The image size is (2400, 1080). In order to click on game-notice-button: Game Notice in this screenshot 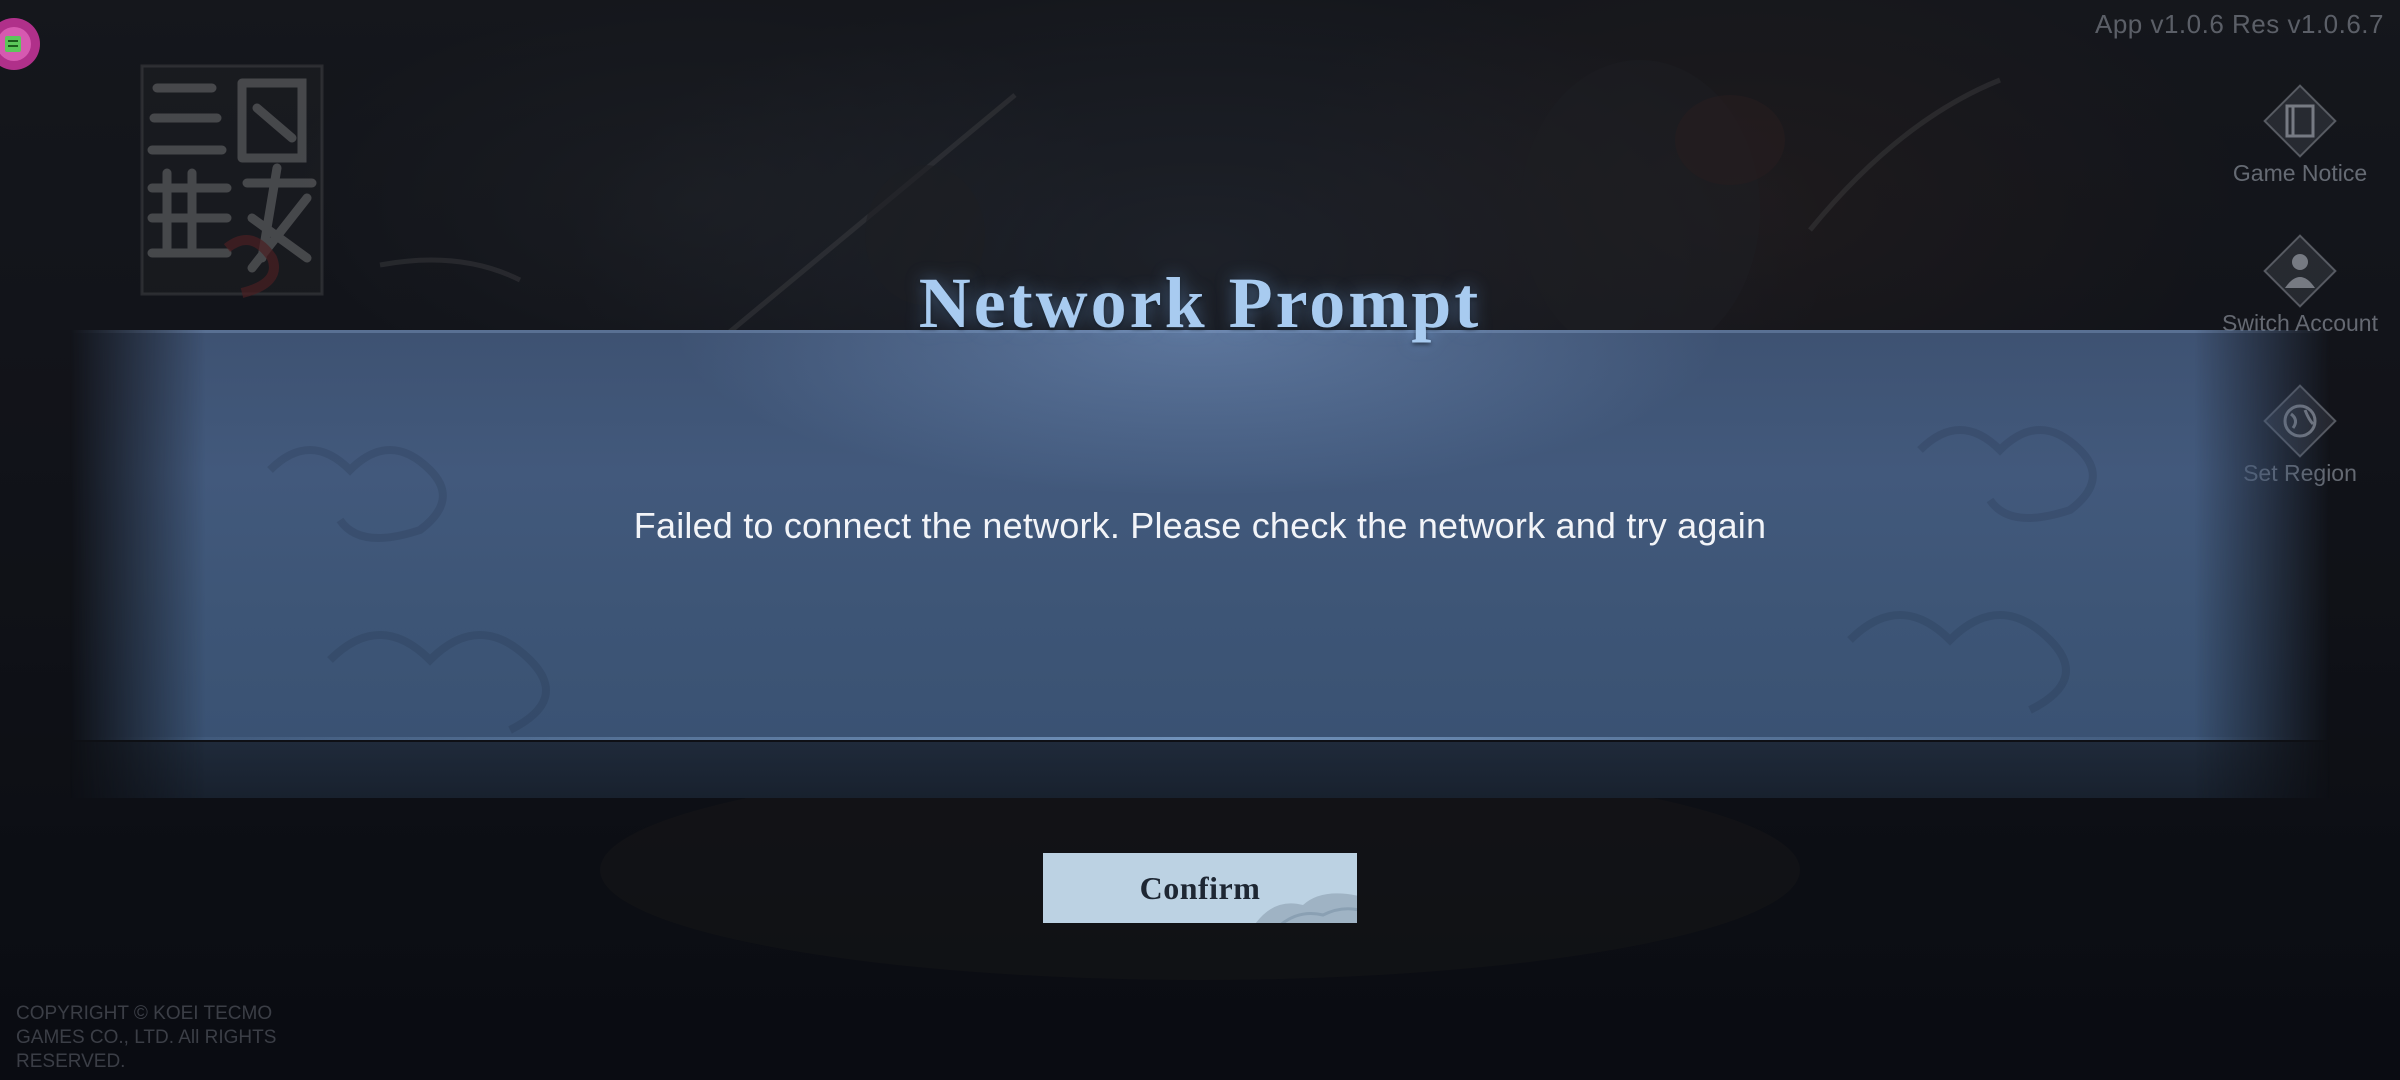, I will do `click(2300, 132)`.